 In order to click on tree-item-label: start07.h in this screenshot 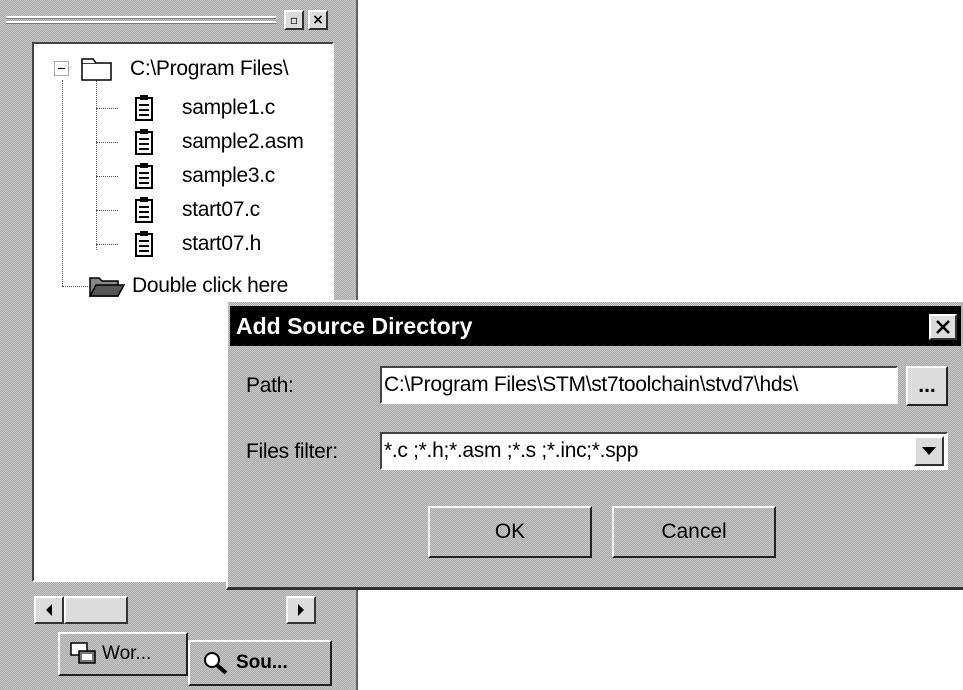, I will do `click(222, 243)`.